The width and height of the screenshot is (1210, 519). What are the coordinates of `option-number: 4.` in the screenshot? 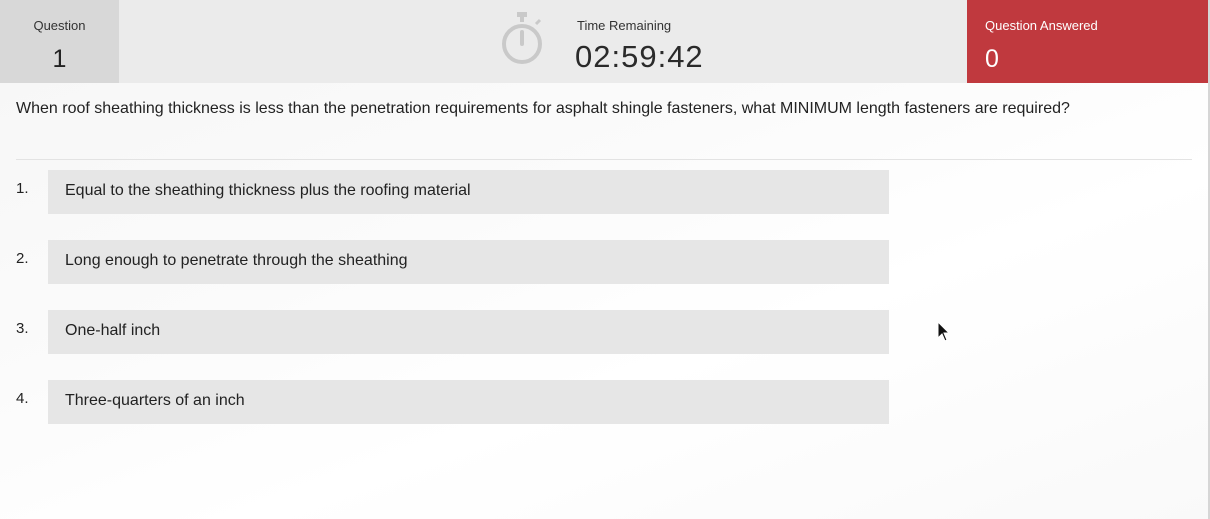 It's located at (22, 398).